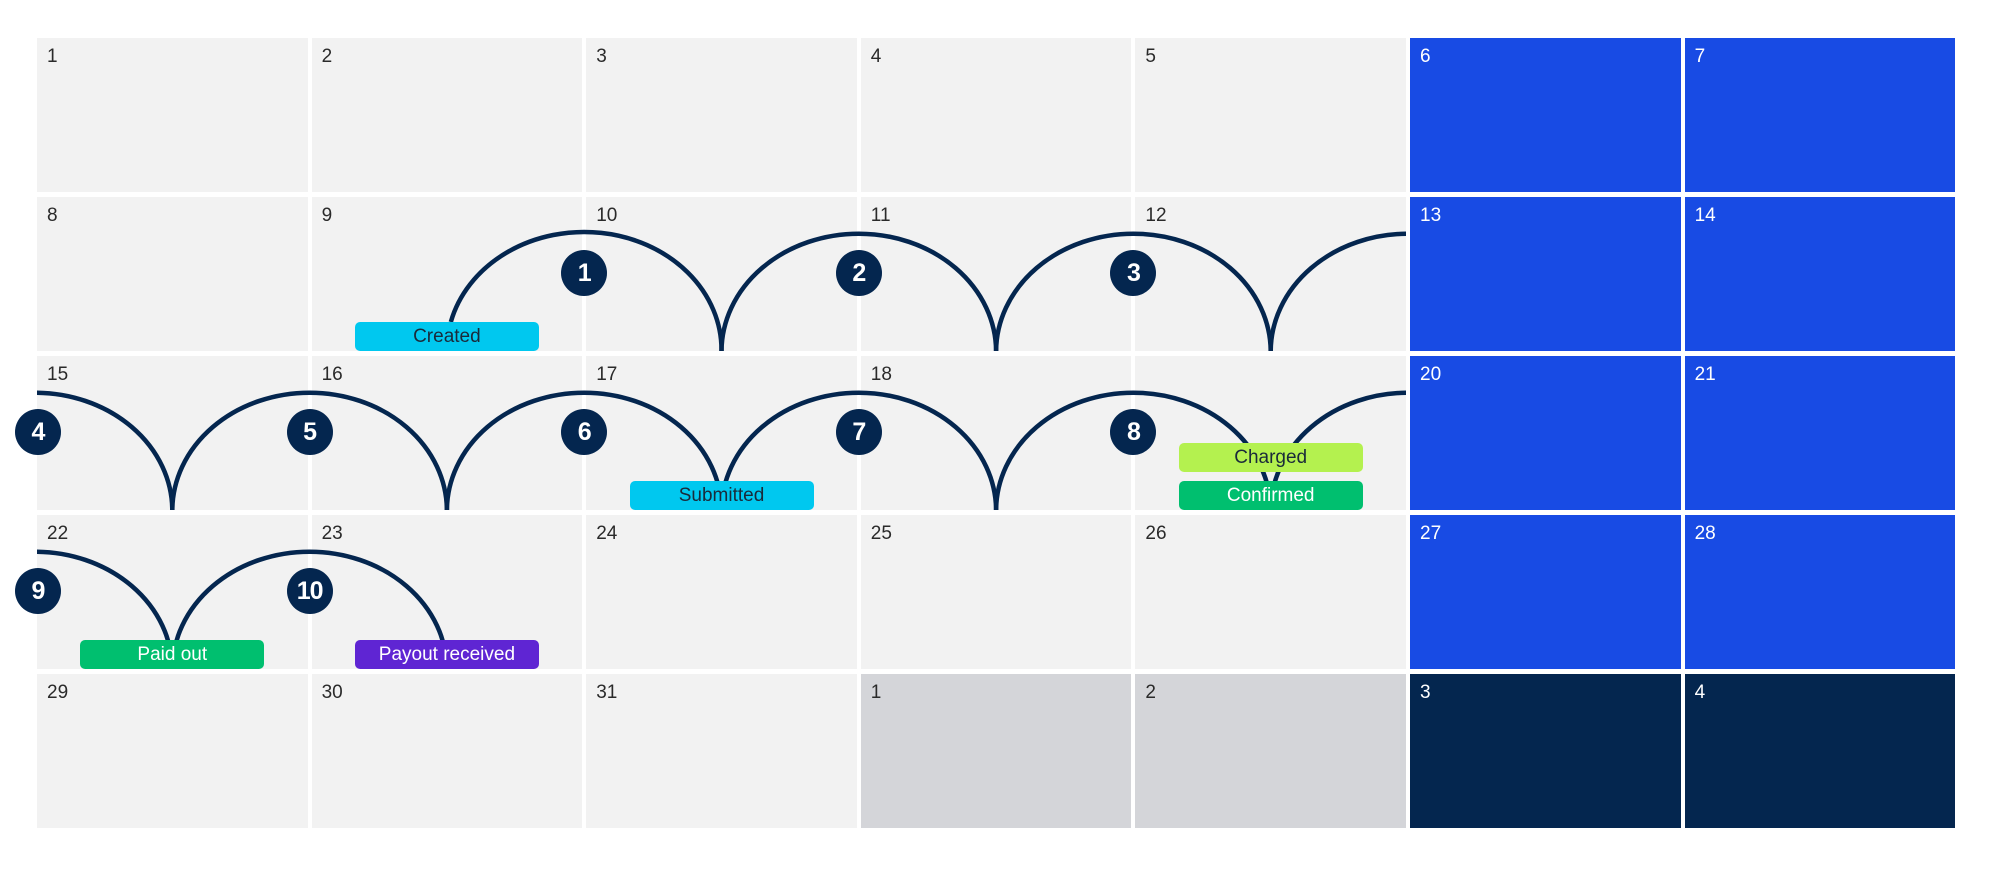 Image resolution: width=1995 pixels, height=871 pixels. Describe the element at coordinates (447, 115) in the screenshot. I see `day-cell-2: 2` at that location.